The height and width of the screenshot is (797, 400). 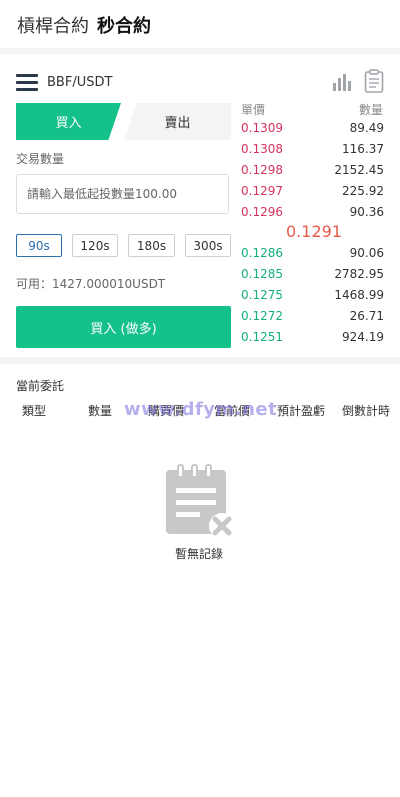 I want to click on bid-price: 0.1272, so click(x=262, y=316).